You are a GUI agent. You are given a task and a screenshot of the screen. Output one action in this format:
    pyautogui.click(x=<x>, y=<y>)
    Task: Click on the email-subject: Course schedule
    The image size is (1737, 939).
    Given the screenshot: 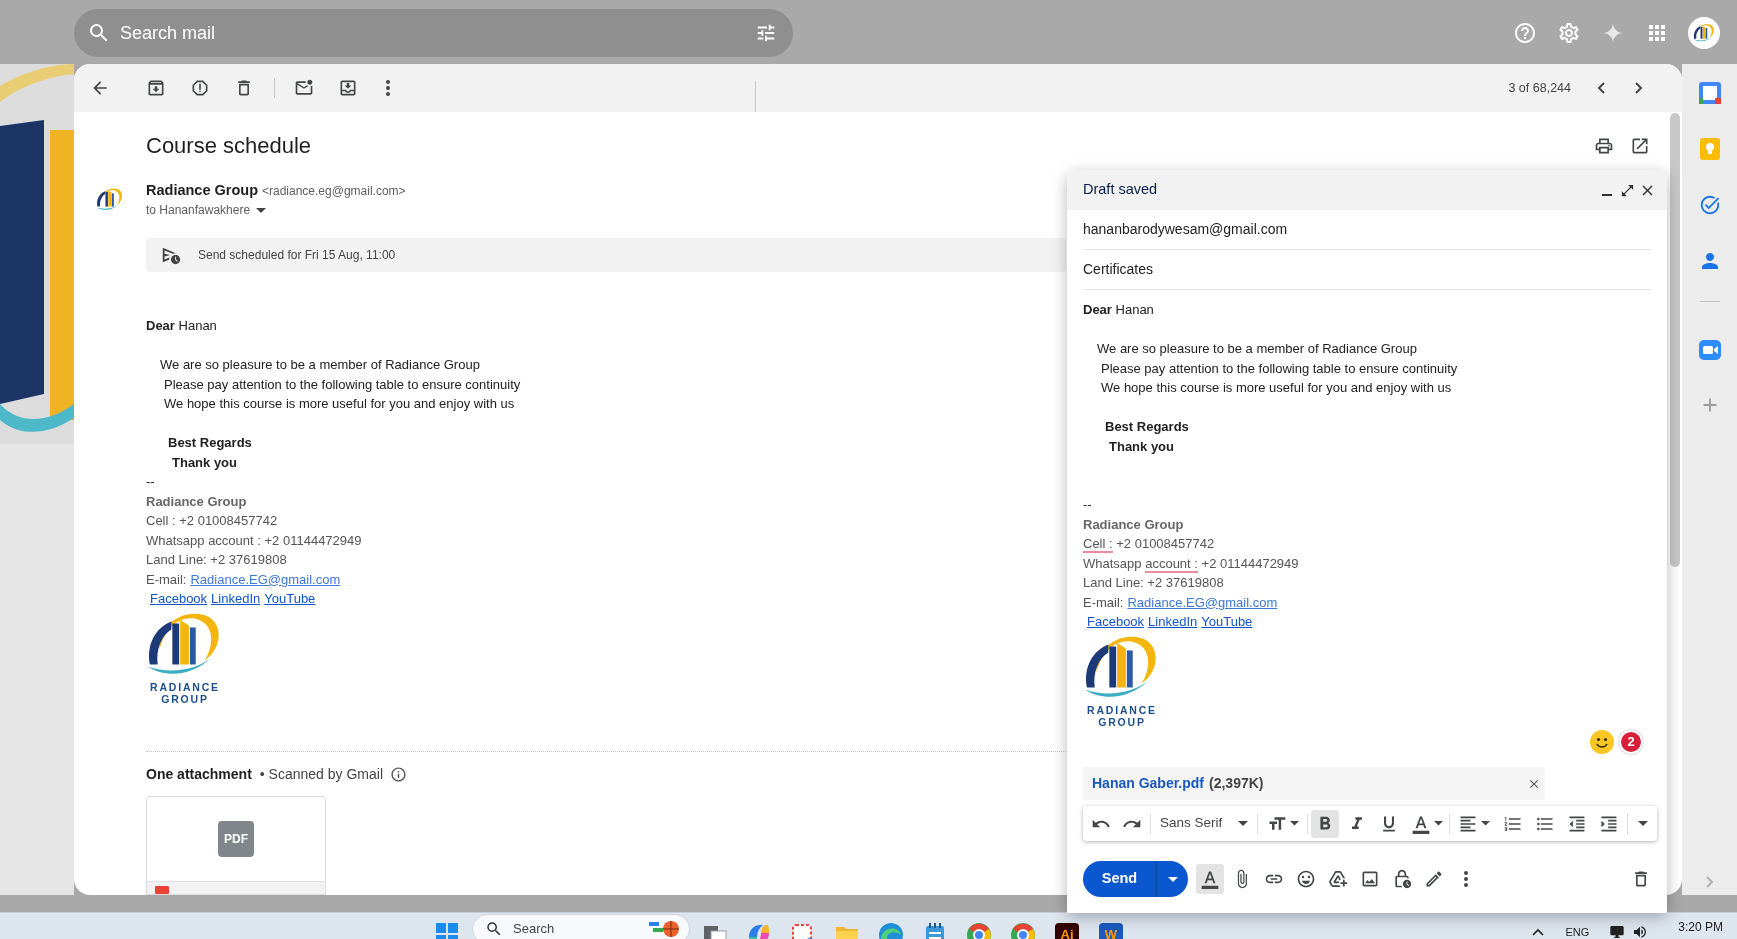 What is the action you would take?
    pyautogui.click(x=229, y=146)
    